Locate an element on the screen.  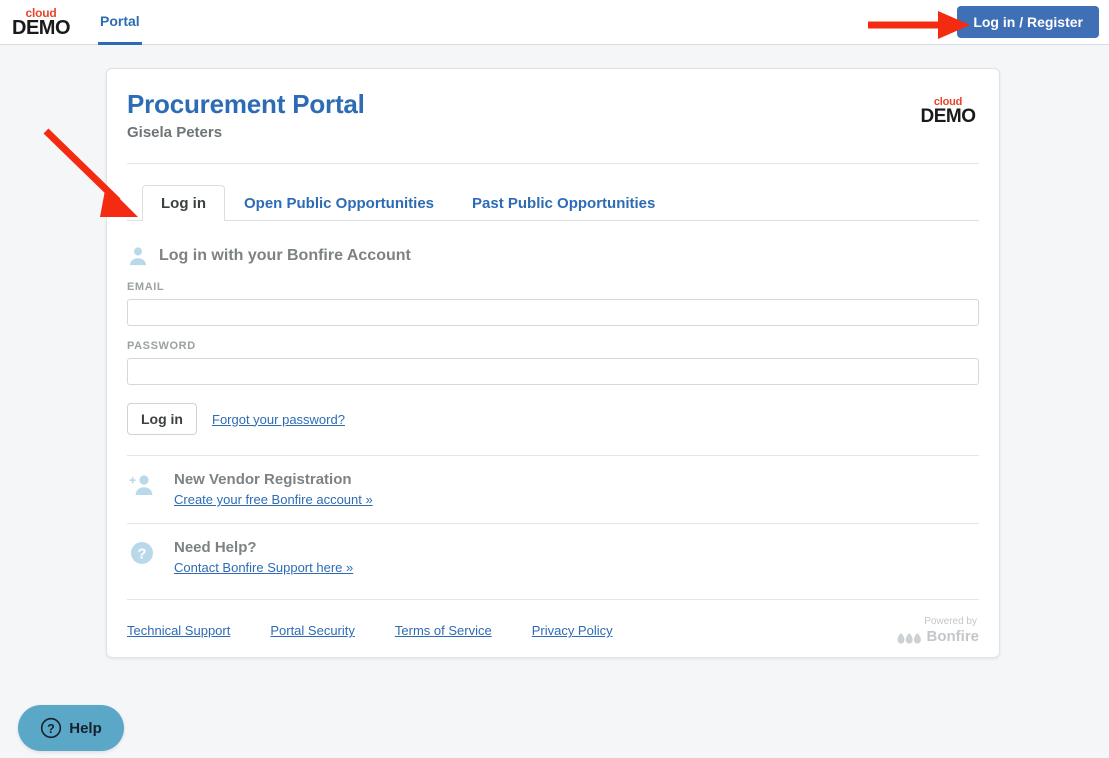
email-input is located at coordinates (553, 312).